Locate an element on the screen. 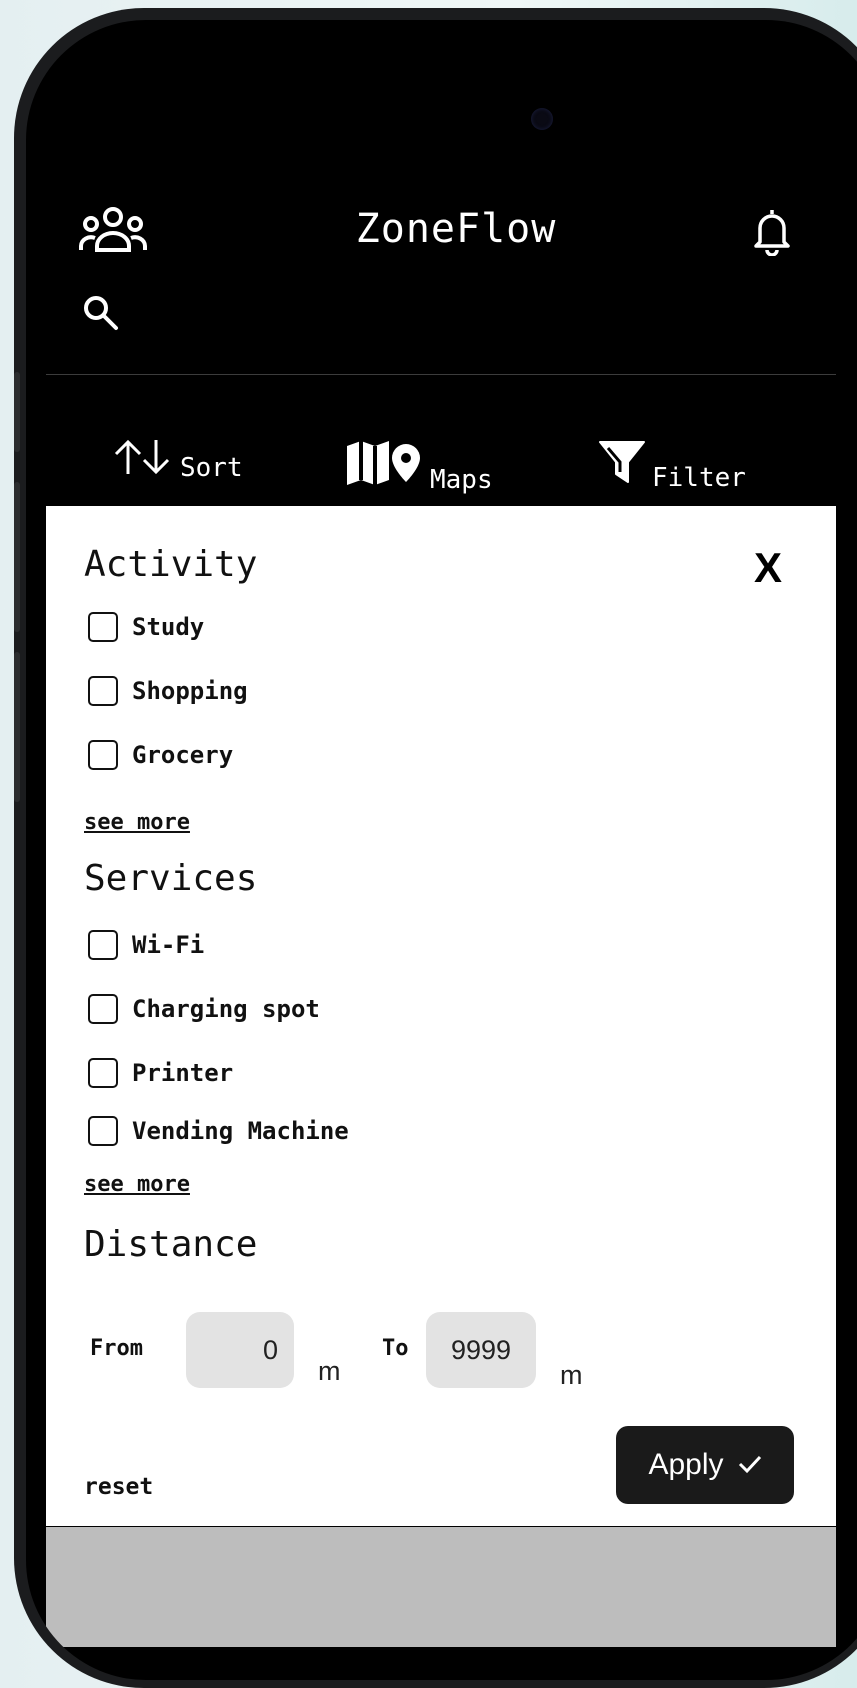 The width and height of the screenshot is (857, 1688). option-label: Study is located at coordinates (168, 627).